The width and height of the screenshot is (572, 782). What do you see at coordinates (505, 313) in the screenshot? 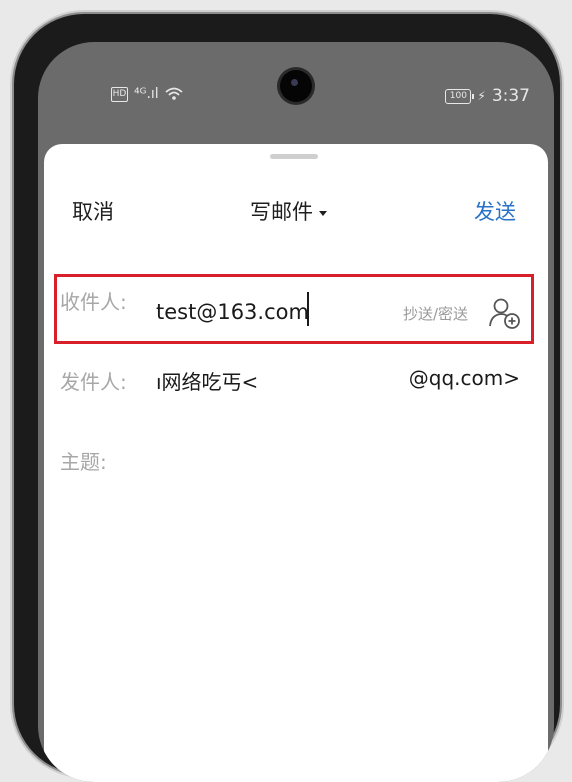
I see `add-contact-icon` at bounding box center [505, 313].